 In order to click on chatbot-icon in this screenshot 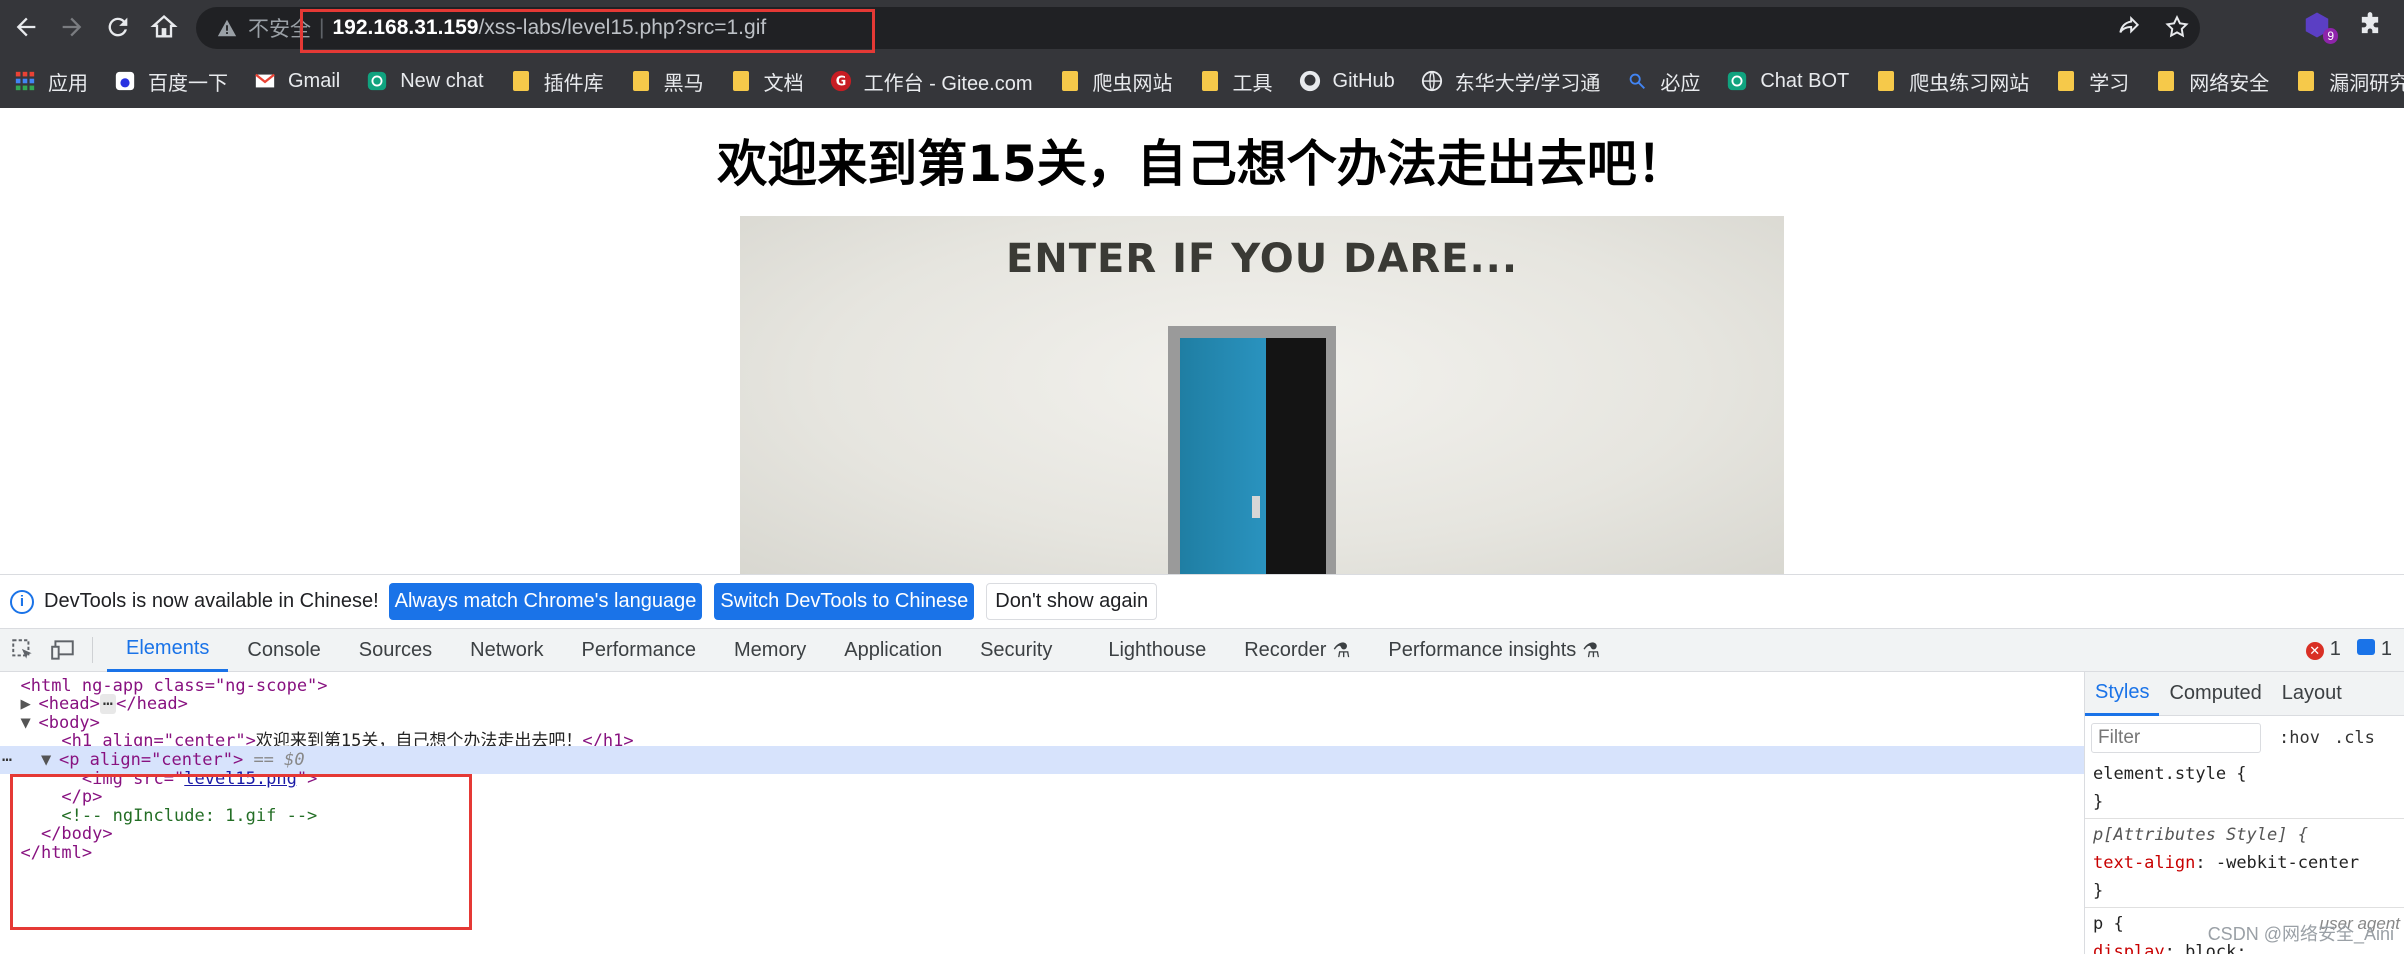, I will do `click(1737, 81)`.